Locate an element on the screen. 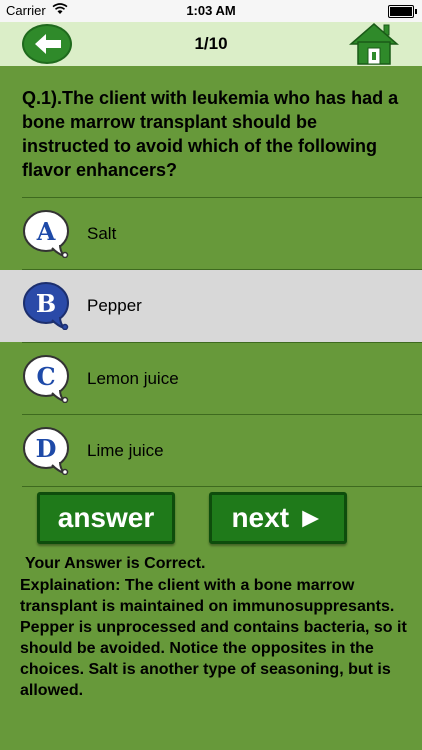 The width and height of the screenshot is (422, 750). svg-text: A is located at coordinates (46, 231).